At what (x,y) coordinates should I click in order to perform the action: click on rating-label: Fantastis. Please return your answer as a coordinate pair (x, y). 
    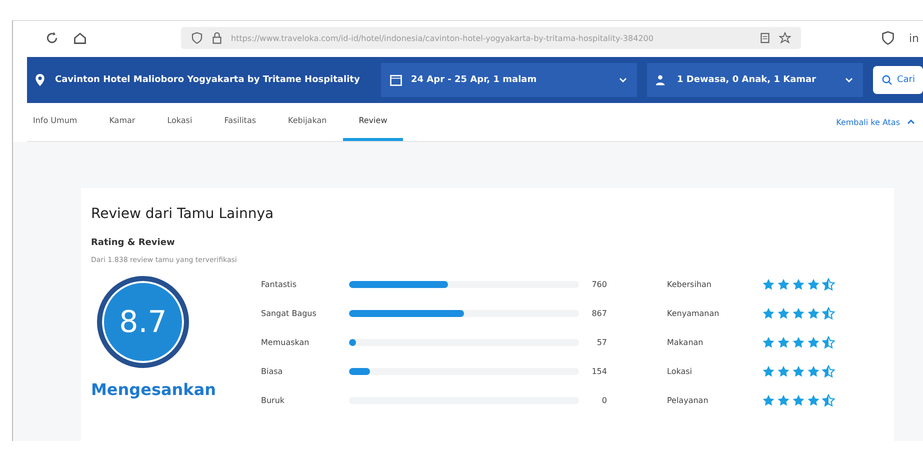
    Looking at the image, I should click on (279, 284).